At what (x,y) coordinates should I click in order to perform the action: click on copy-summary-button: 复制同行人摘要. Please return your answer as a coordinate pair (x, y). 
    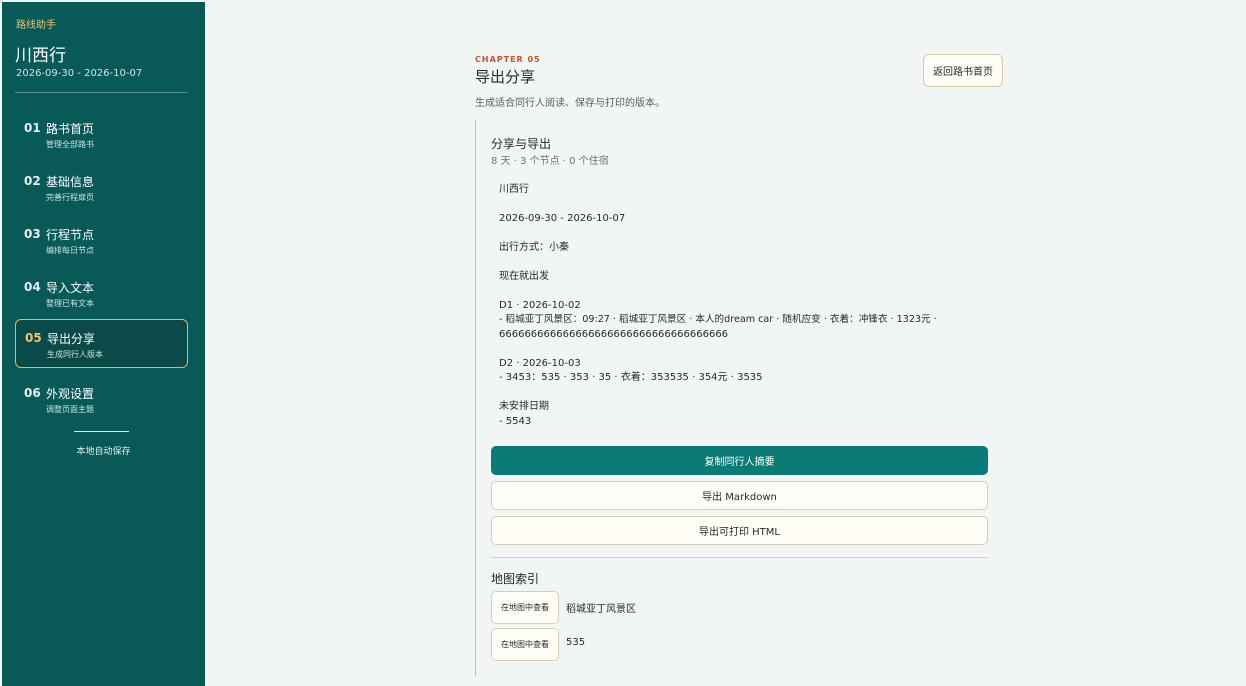
    Looking at the image, I should click on (739, 460).